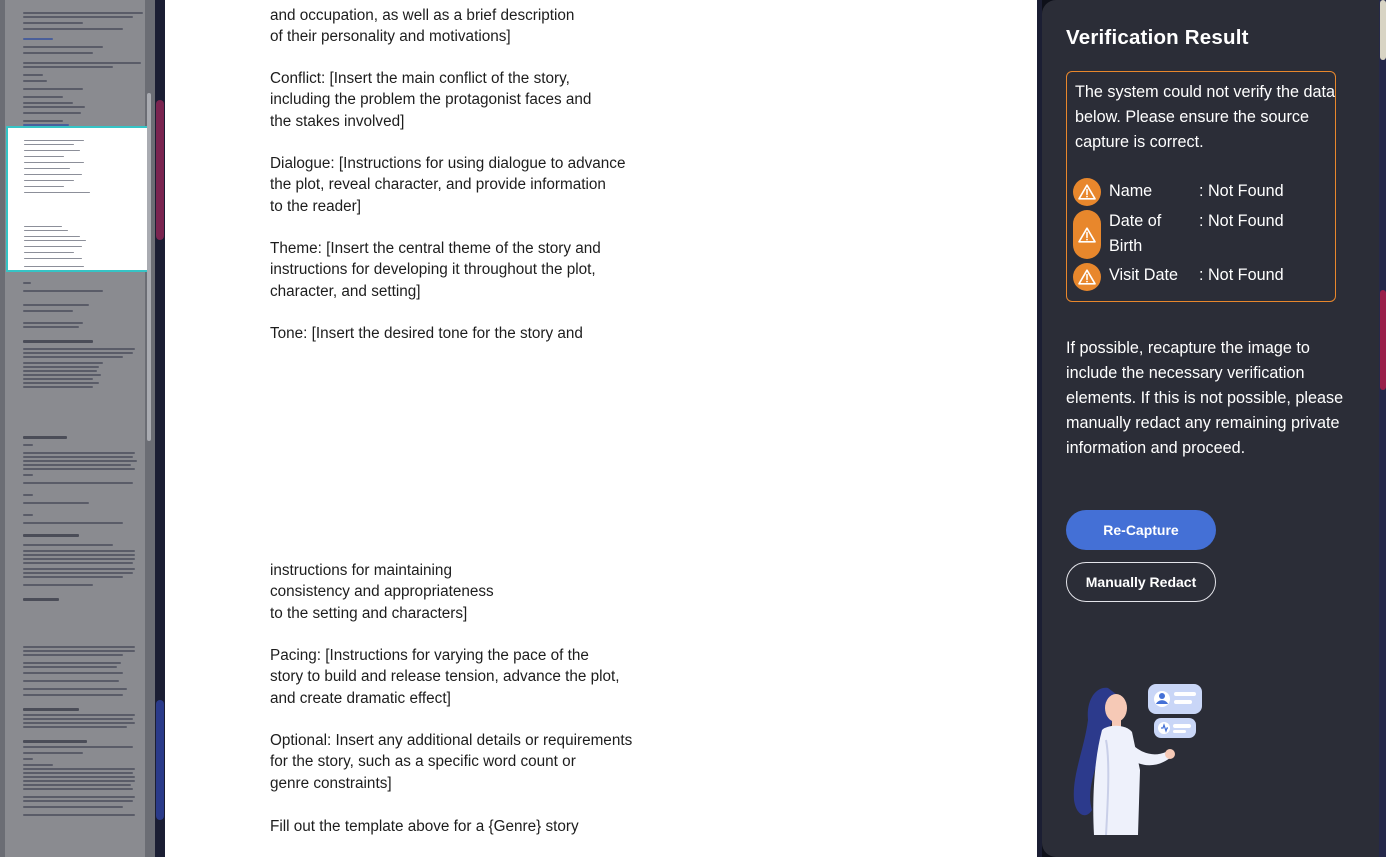  What do you see at coordinates (1135, 233) in the screenshot?
I see `field-label: Date of Birth` at bounding box center [1135, 233].